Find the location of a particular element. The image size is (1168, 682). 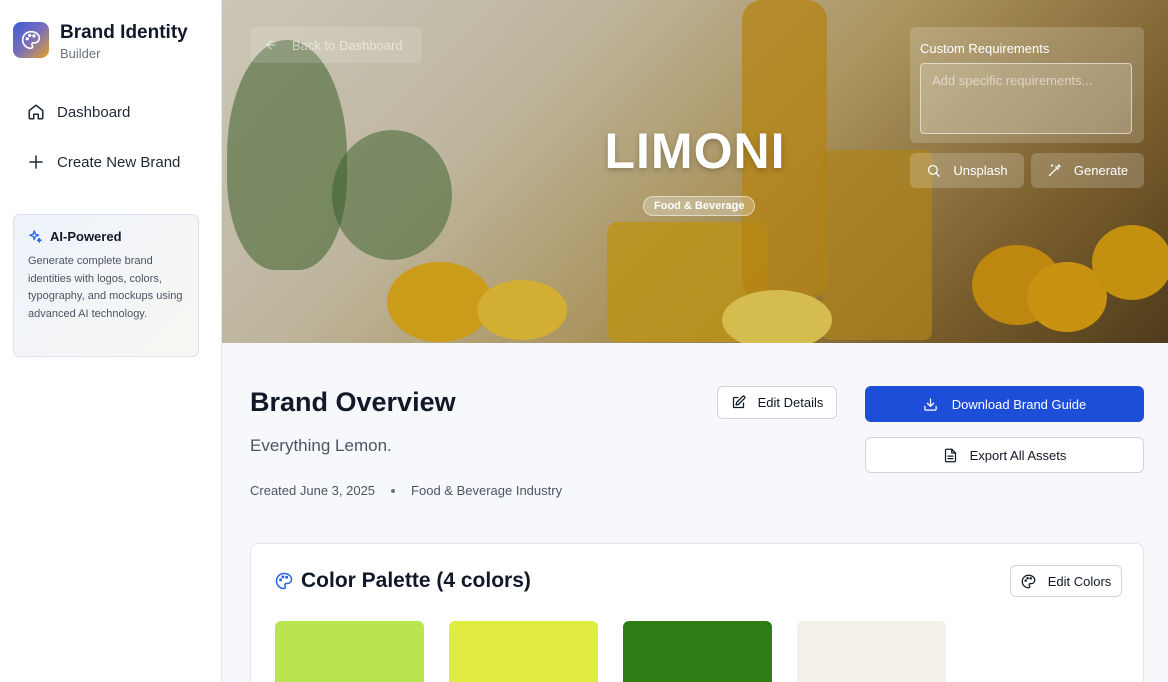

edit-icon is located at coordinates (739, 402).